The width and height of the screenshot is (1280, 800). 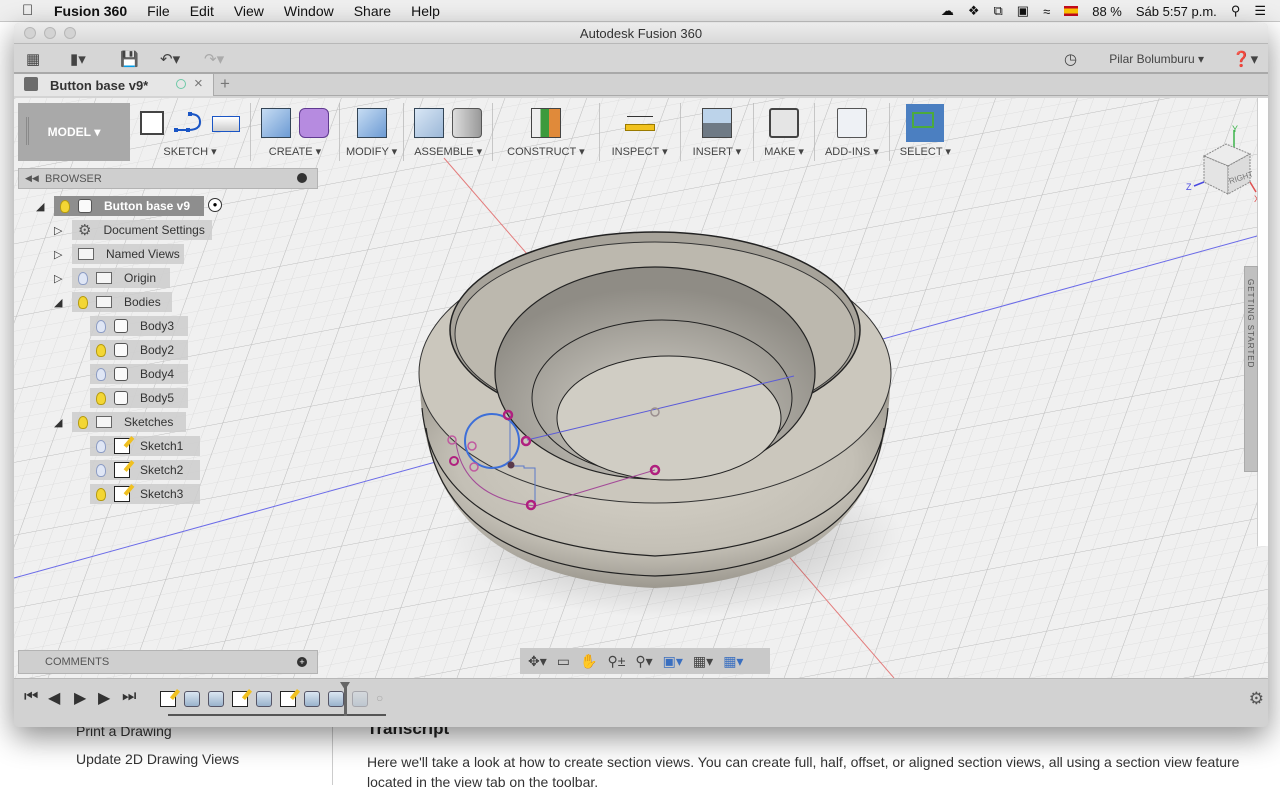 I want to click on new-component-icon, so click(x=429, y=123).